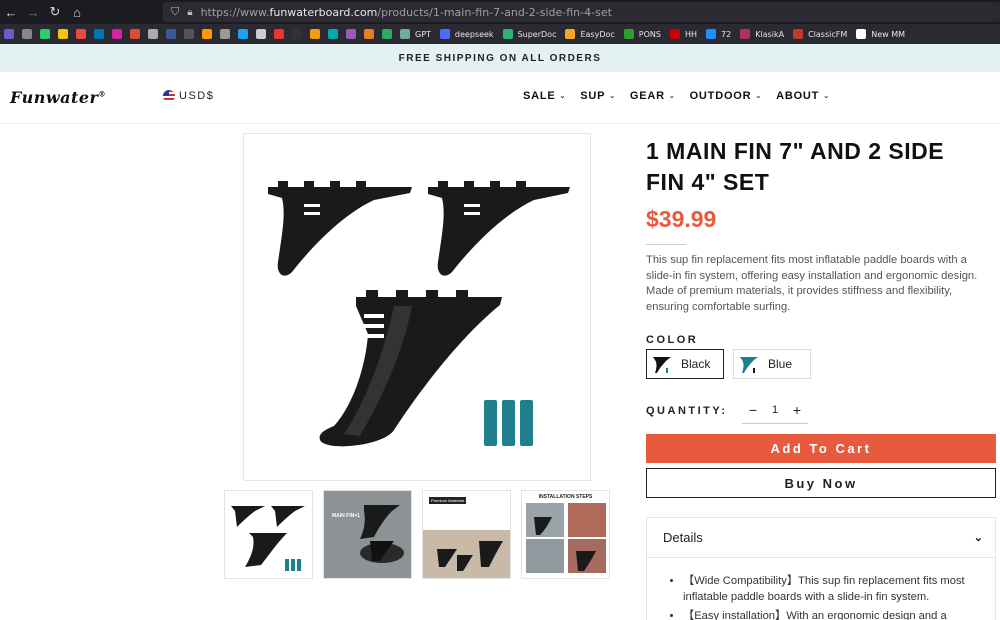  I want to click on details-accordion-header: Details ⌄, so click(821, 537).